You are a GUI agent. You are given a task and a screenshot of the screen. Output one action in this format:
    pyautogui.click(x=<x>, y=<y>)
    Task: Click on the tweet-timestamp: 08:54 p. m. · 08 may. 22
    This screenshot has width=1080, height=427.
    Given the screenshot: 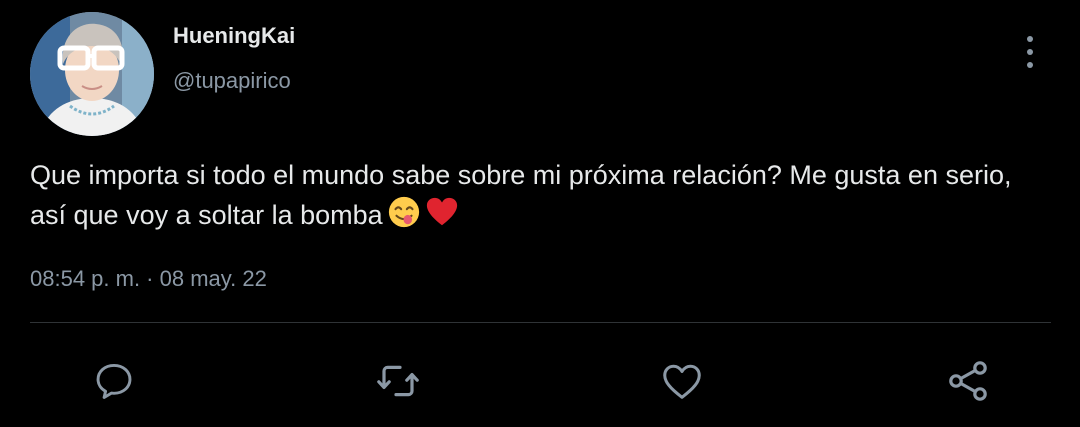 What is the action you would take?
    pyautogui.click(x=148, y=279)
    